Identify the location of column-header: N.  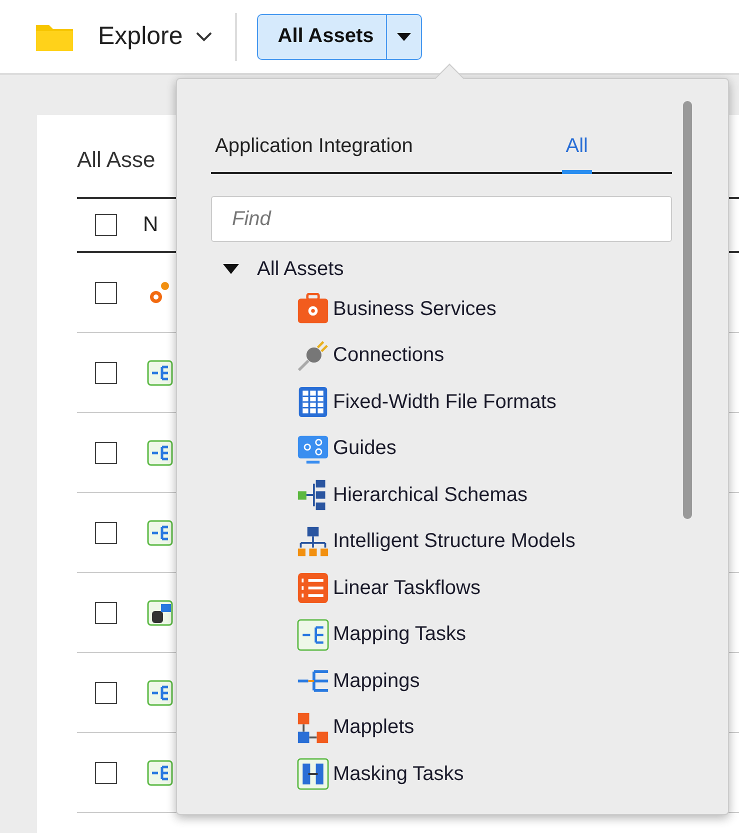
(150, 225).